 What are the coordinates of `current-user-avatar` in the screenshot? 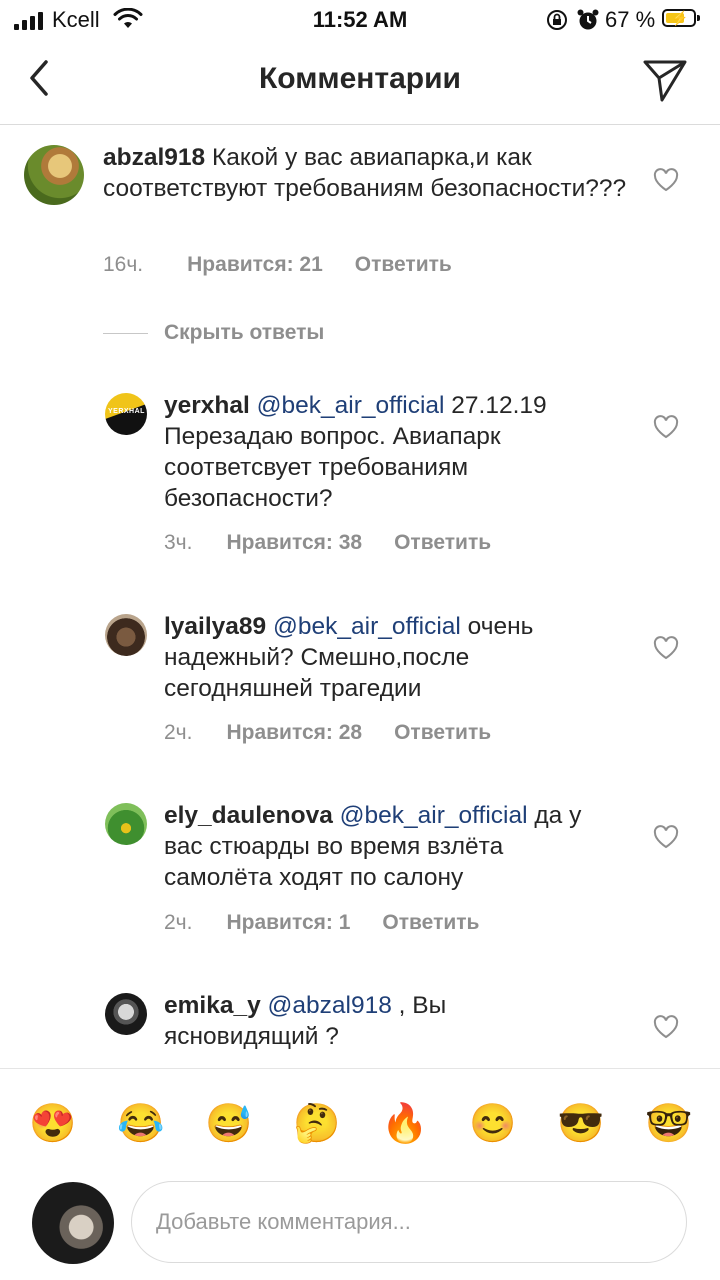 It's located at (73, 1223).